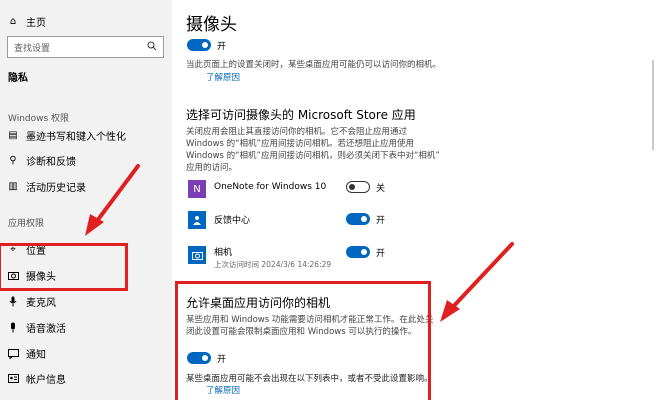 The width and height of the screenshot is (656, 400). Describe the element at coordinates (211, 25) in the screenshot. I see `page-title: 摄像头` at that location.